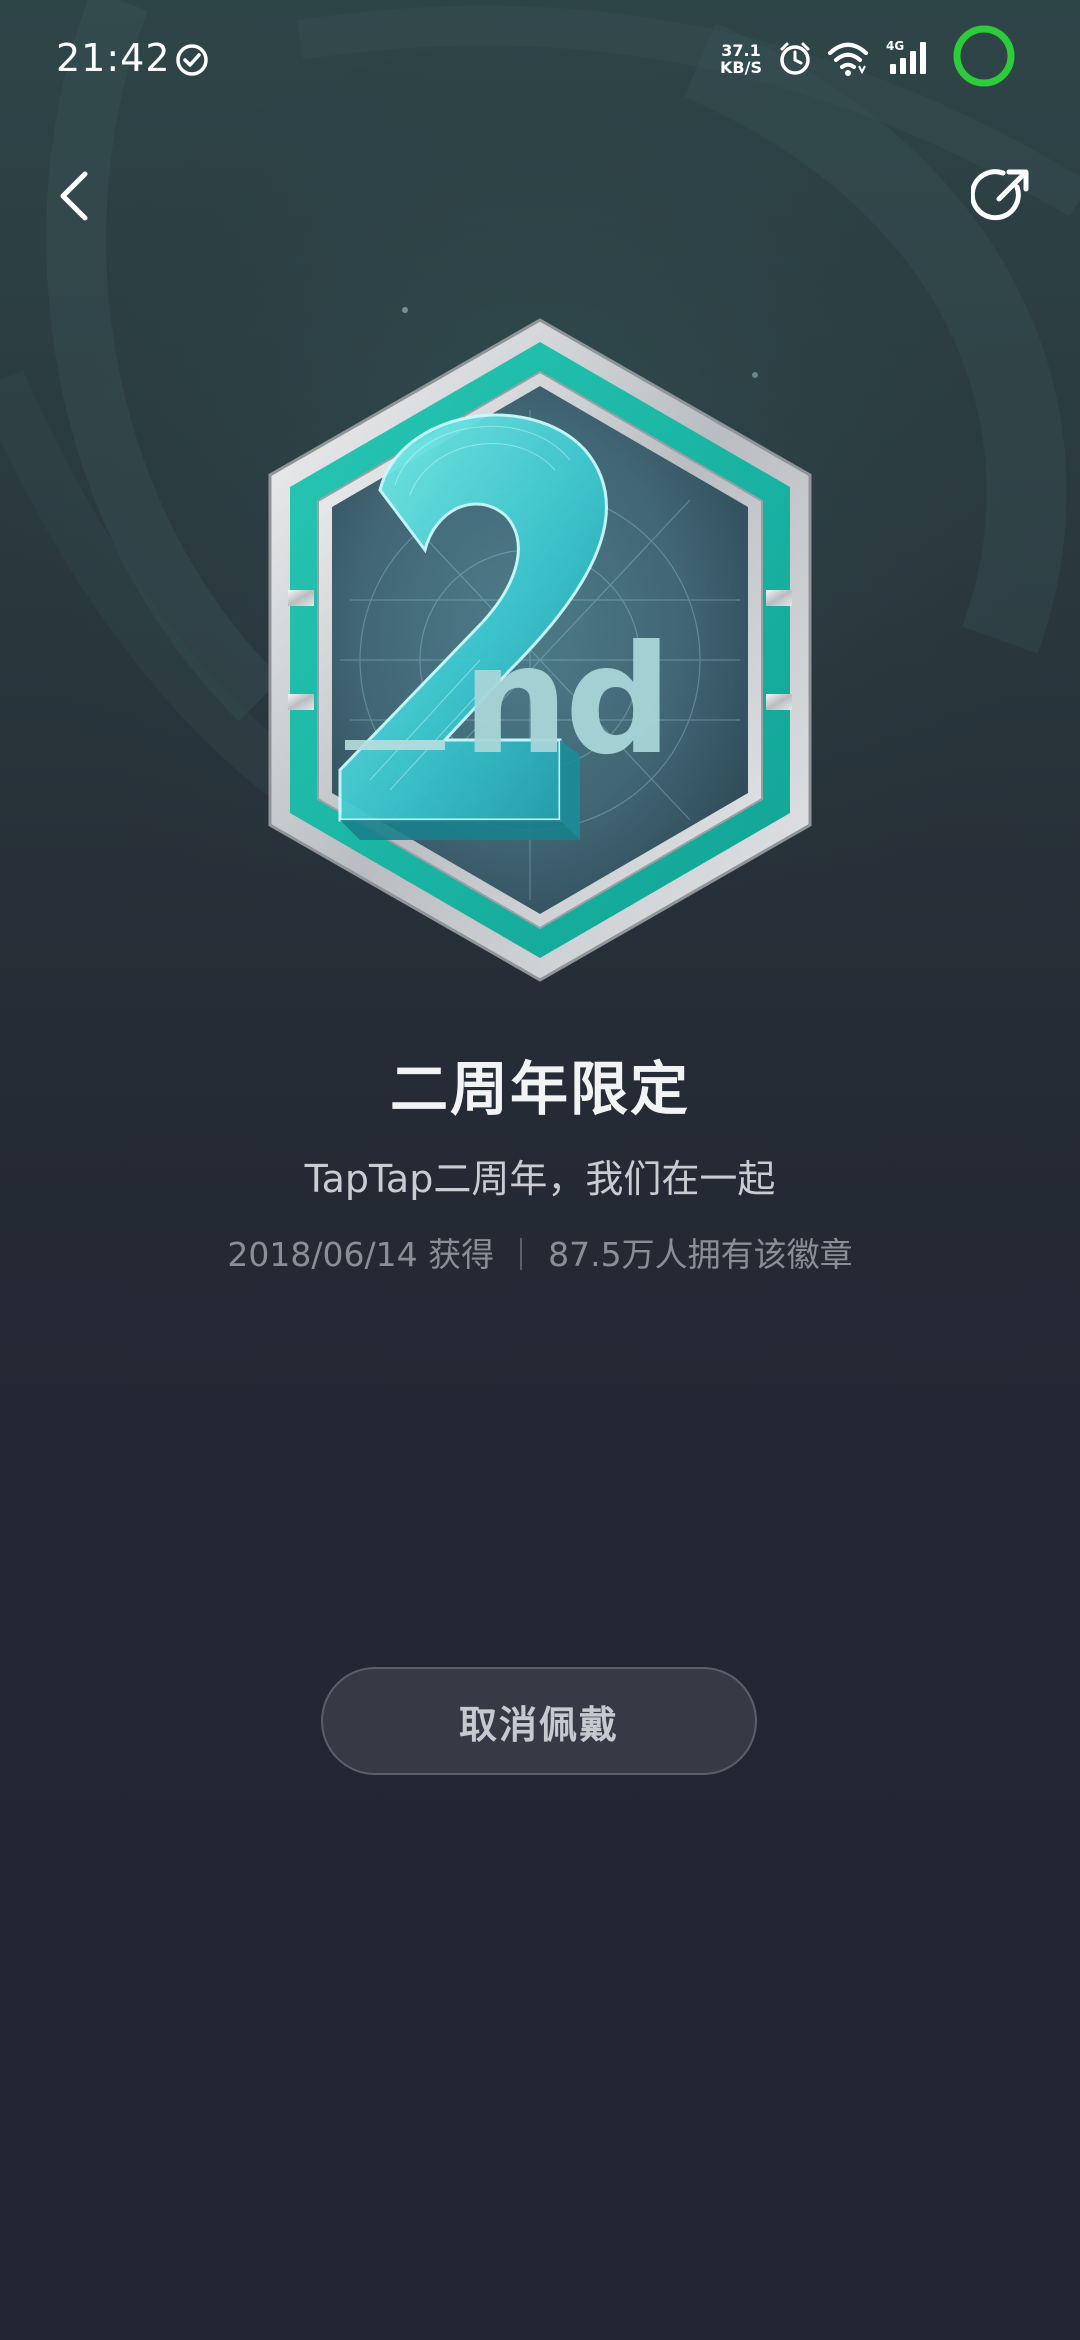  I want to click on net-speed-value: 37.1, so click(741, 50).